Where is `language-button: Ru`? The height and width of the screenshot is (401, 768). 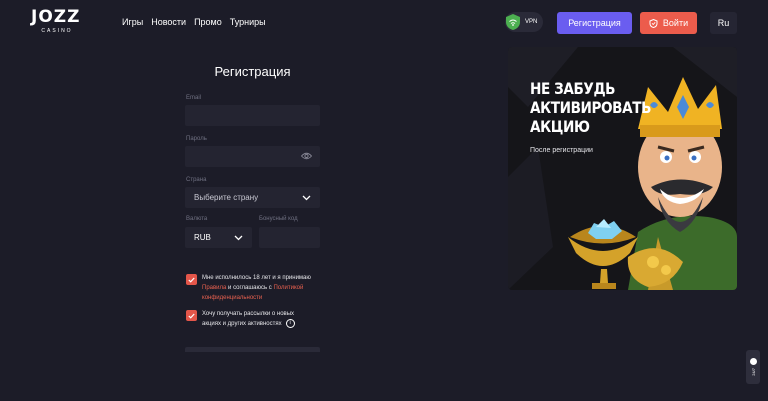 language-button: Ru is located at coordinates (723, 23).